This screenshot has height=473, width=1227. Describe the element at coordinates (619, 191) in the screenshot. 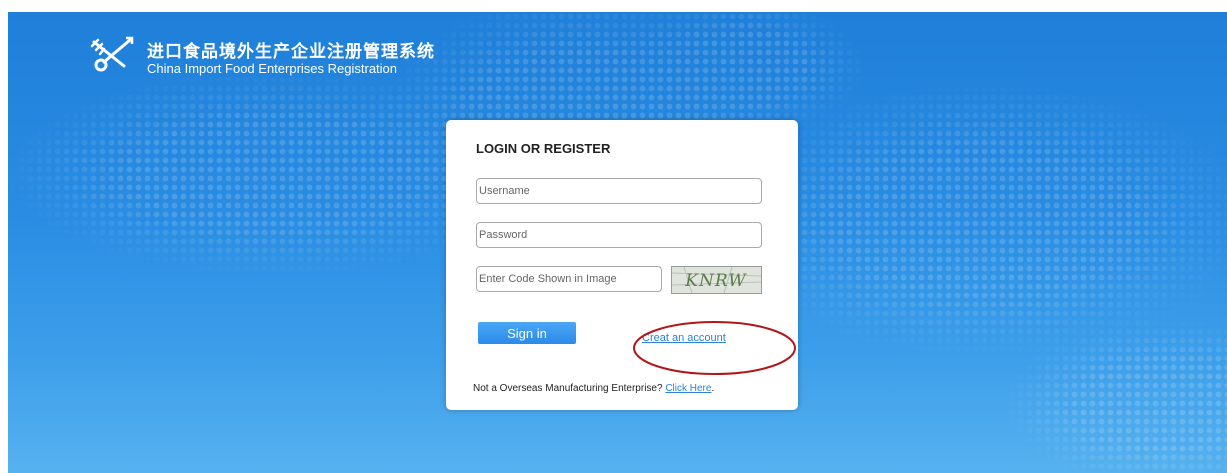

I see `username-input` at that location.